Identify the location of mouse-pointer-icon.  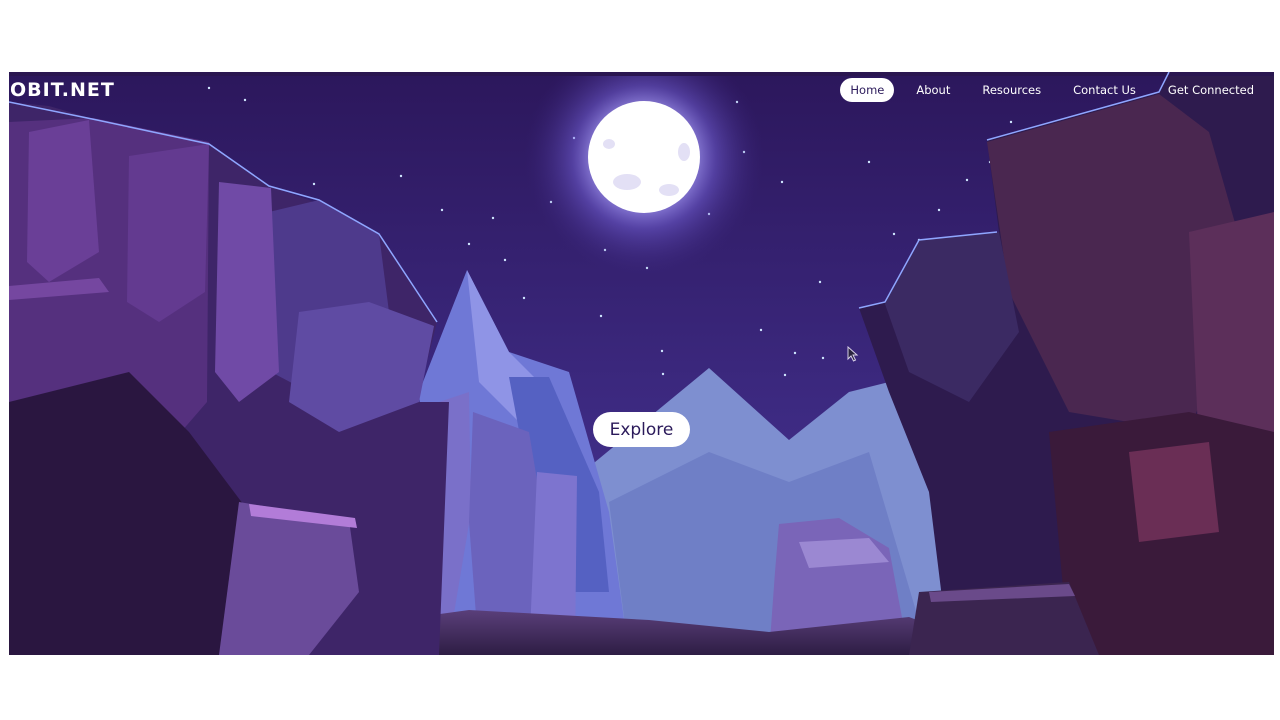
(853, 354).